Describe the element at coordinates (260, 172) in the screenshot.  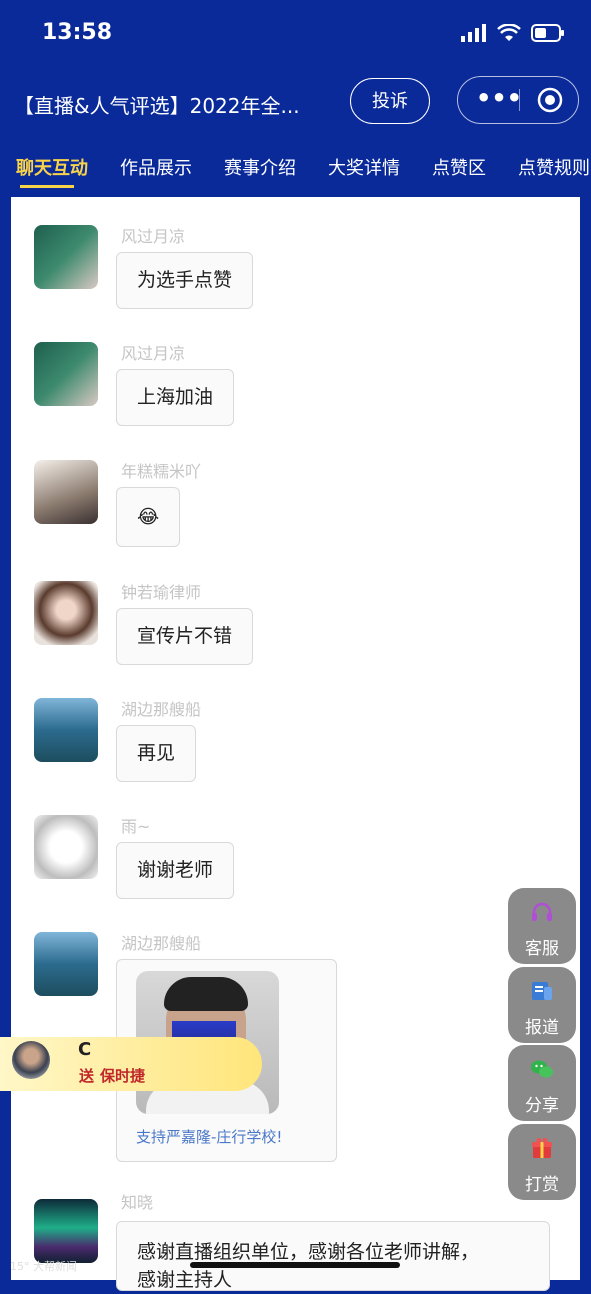
I see `tab-event-intro: 赛事介绍` at that location.